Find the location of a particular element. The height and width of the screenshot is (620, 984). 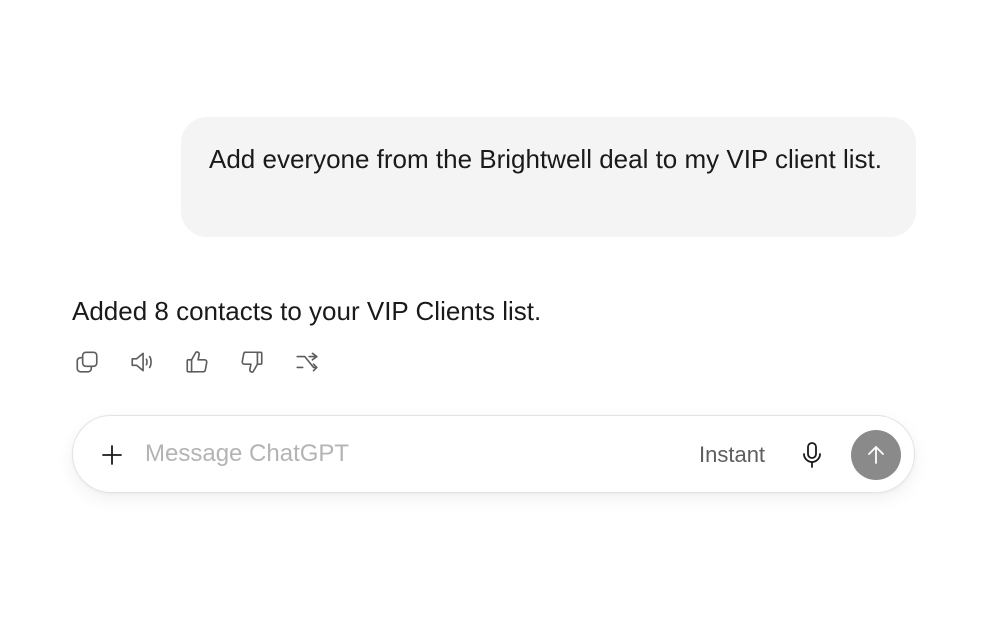

read-aloud-button is located at coordinates (142, 362).